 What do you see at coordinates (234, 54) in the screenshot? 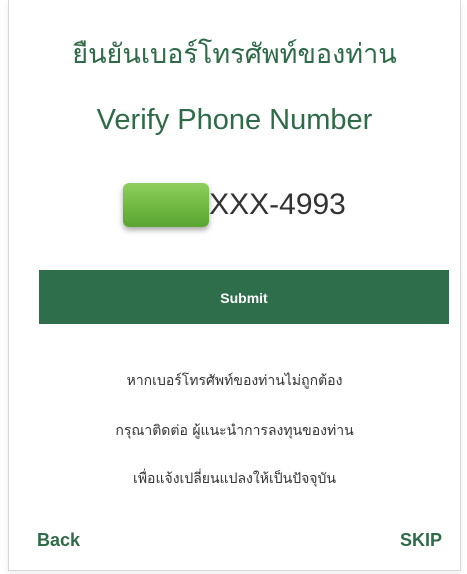
I see `page-title-thai: ยืนยันเบอร์โทรศัพท์ของท่าน` at bounding box center [234, 54].